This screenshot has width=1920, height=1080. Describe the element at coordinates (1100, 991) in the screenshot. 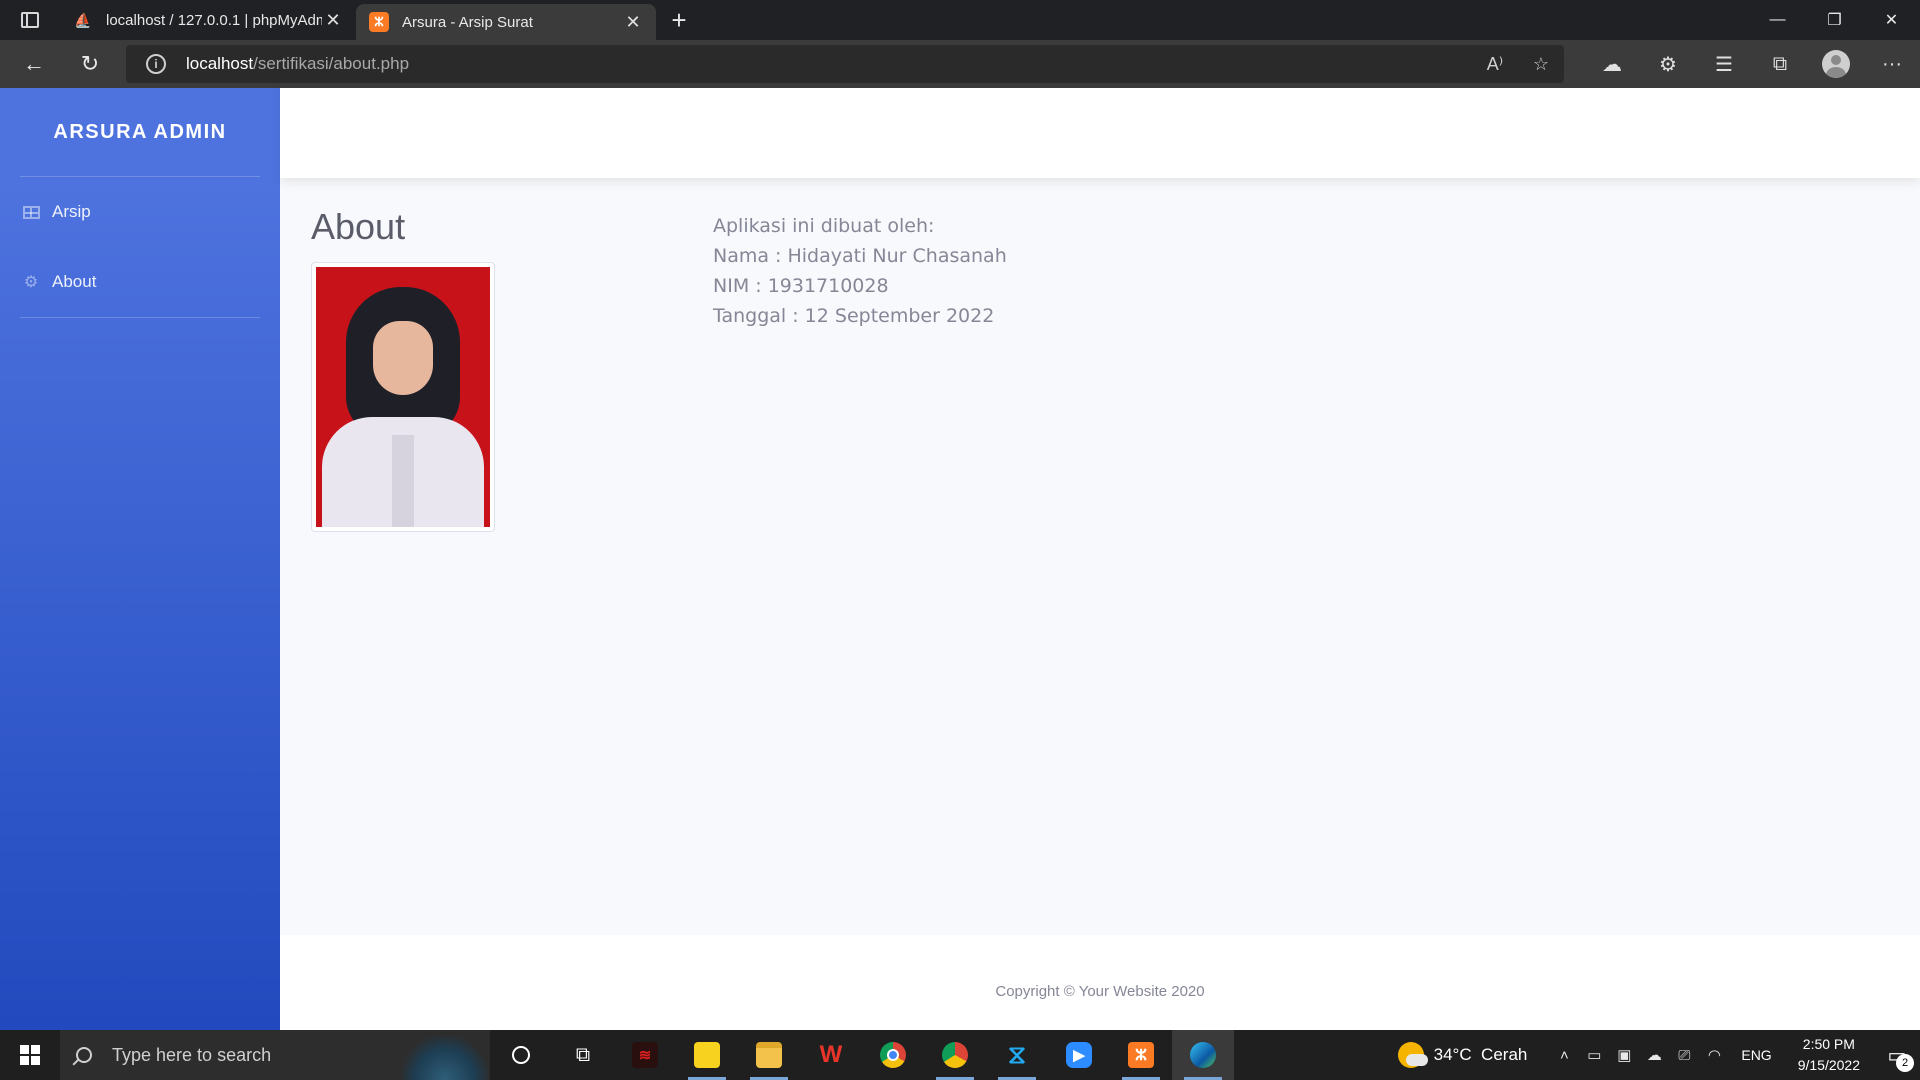

I see `copyright-text: Copyright © Your Website 2020` at that location.